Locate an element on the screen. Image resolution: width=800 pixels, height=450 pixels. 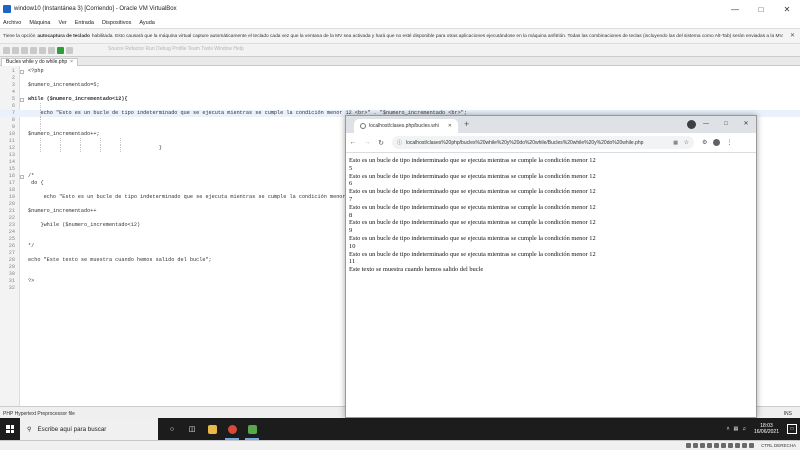
clock: 18:03 16/06/2021 is located at coordinates (766, 429).